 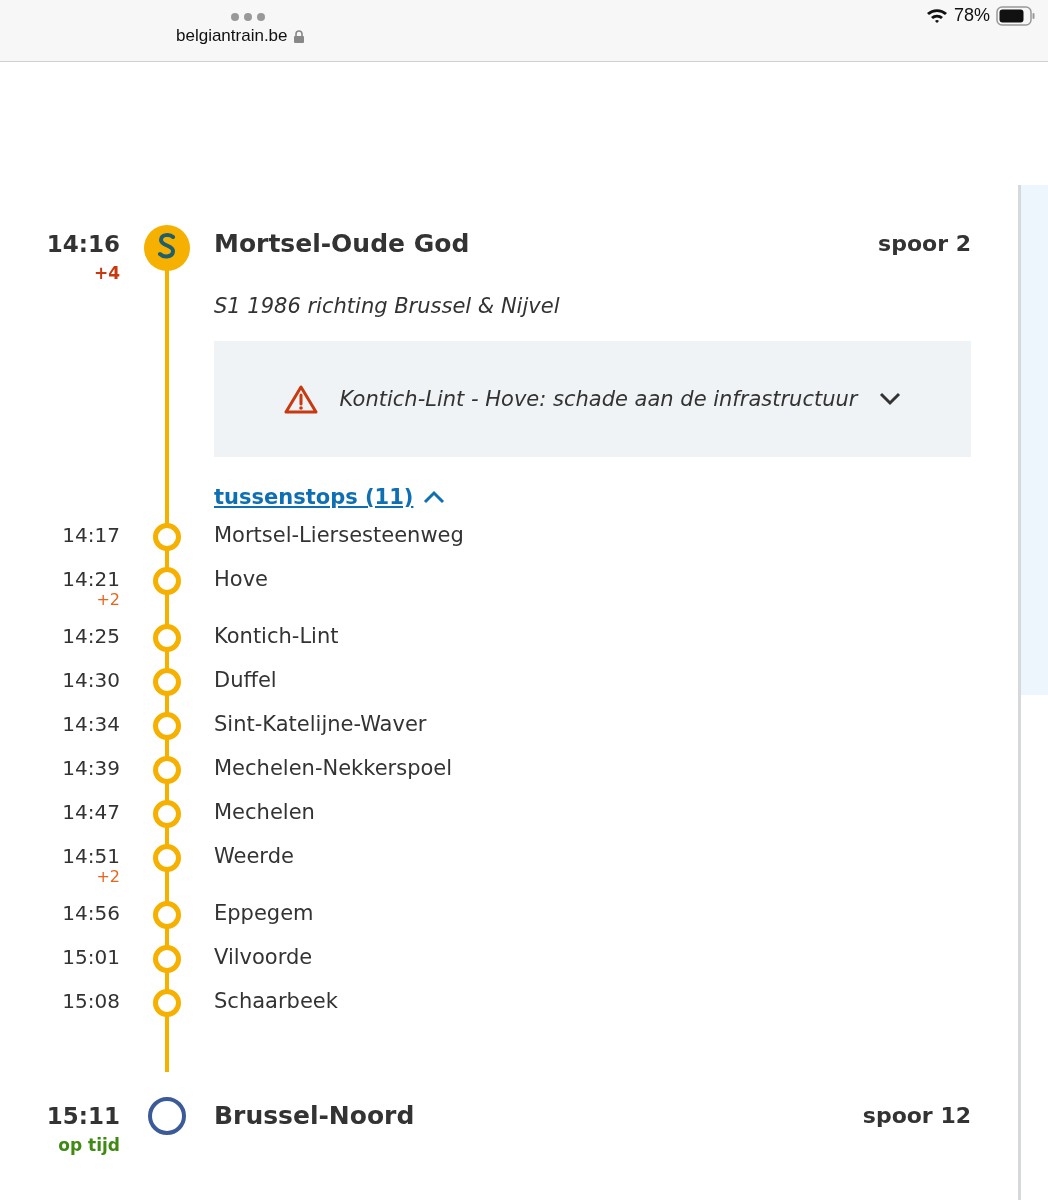 I want to click on stop-name: Sint-Katelijne-Waver, so click(x=321, y=725).